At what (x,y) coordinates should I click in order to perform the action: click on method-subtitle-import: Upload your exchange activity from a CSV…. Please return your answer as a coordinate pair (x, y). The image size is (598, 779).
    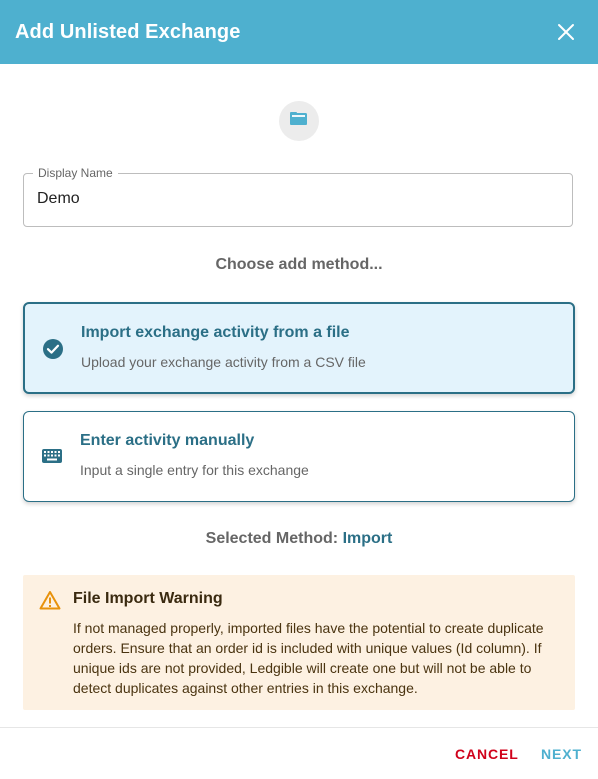
    Looking at the image, I should click on (223, 362).